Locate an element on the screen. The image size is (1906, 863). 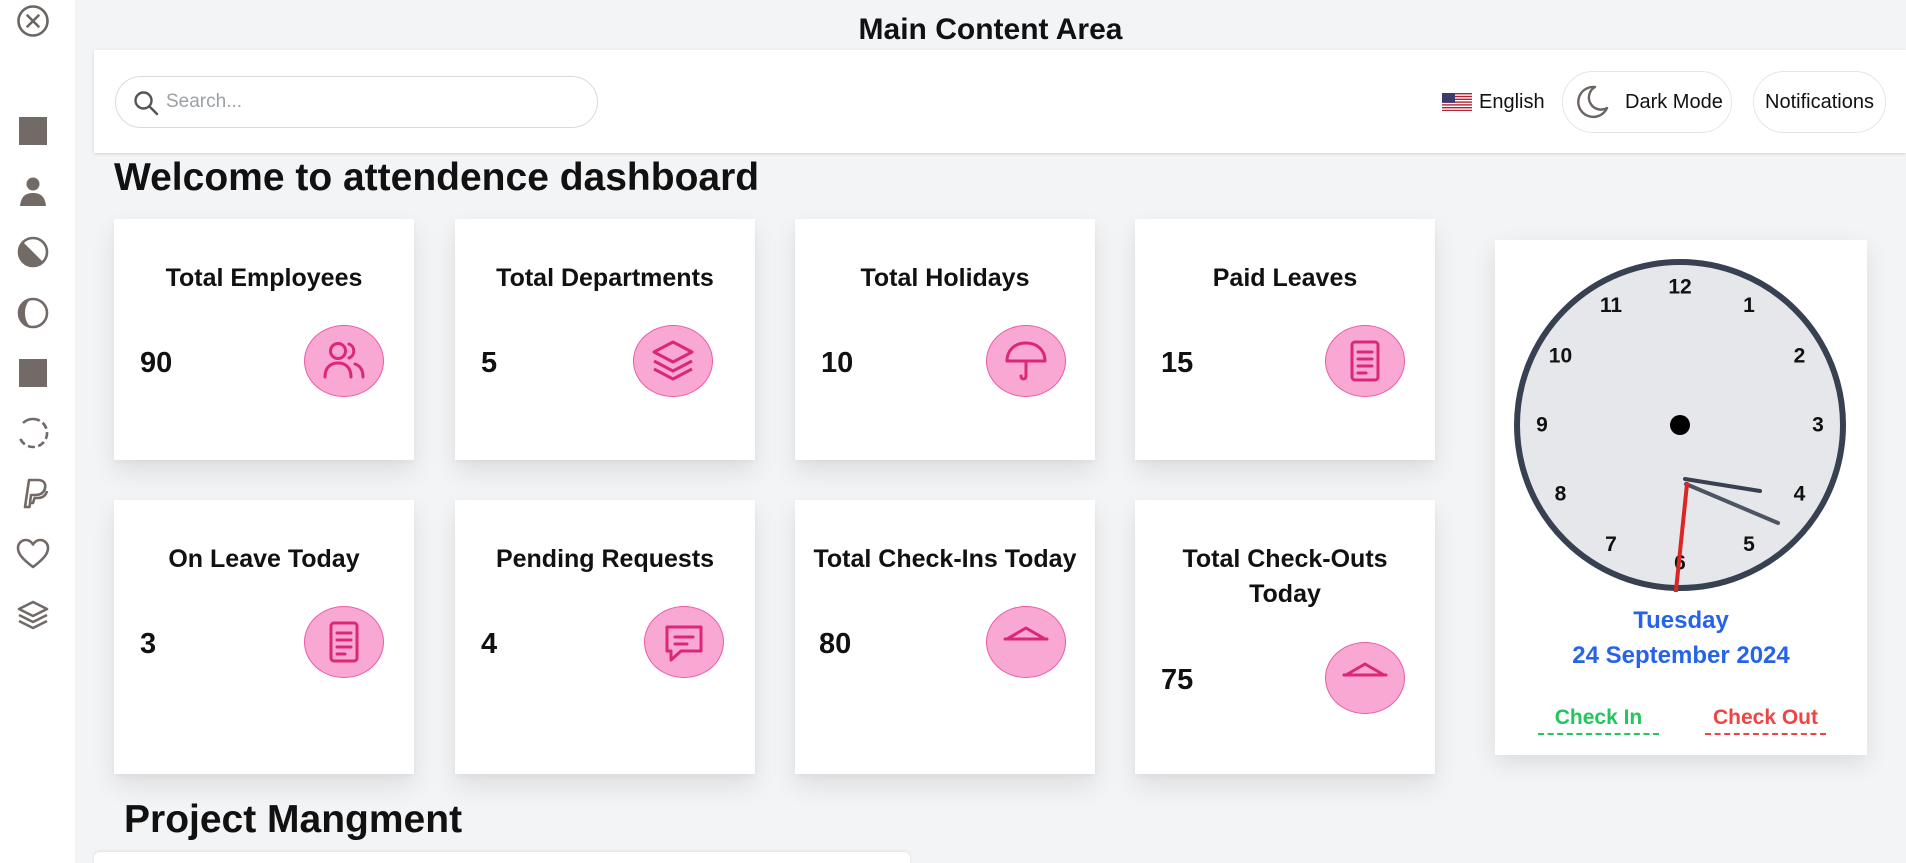
clock-number: 3 is located at coordinates (1818, 425).